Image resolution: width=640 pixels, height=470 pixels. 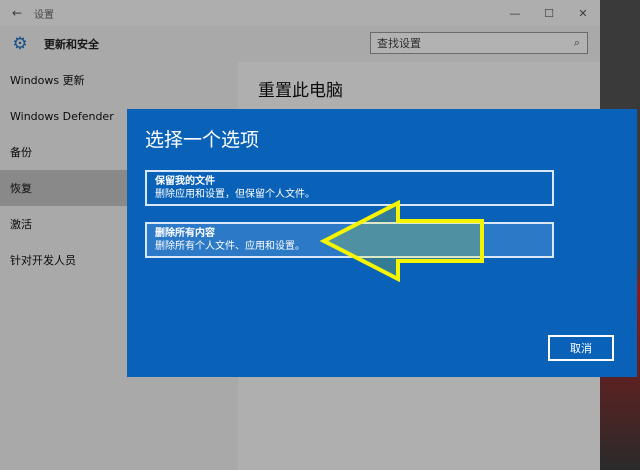 I want to click on window-title: 设置, so click(x=44, y=15).